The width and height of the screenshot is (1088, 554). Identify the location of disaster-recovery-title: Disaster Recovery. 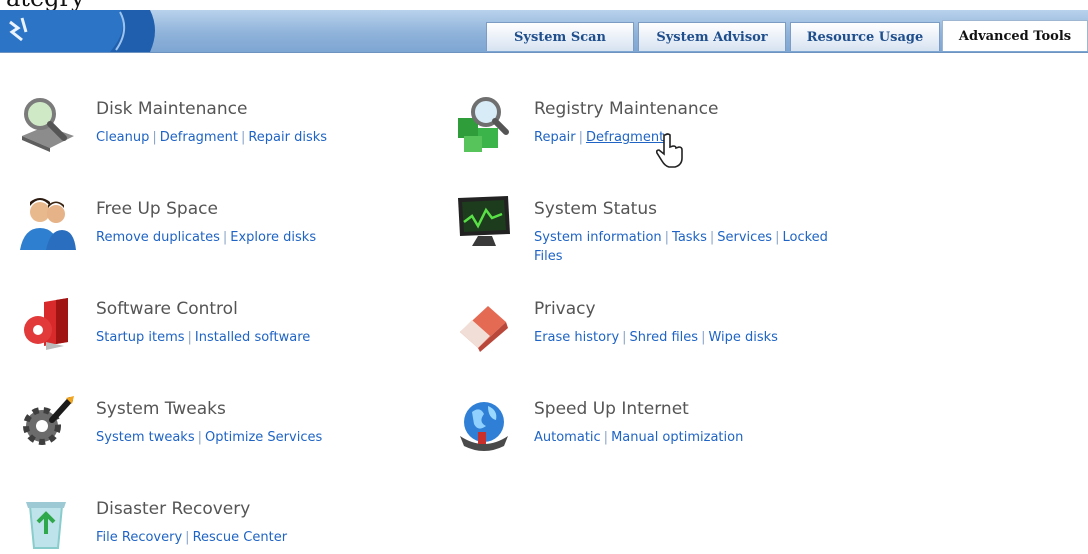
(173, 509).